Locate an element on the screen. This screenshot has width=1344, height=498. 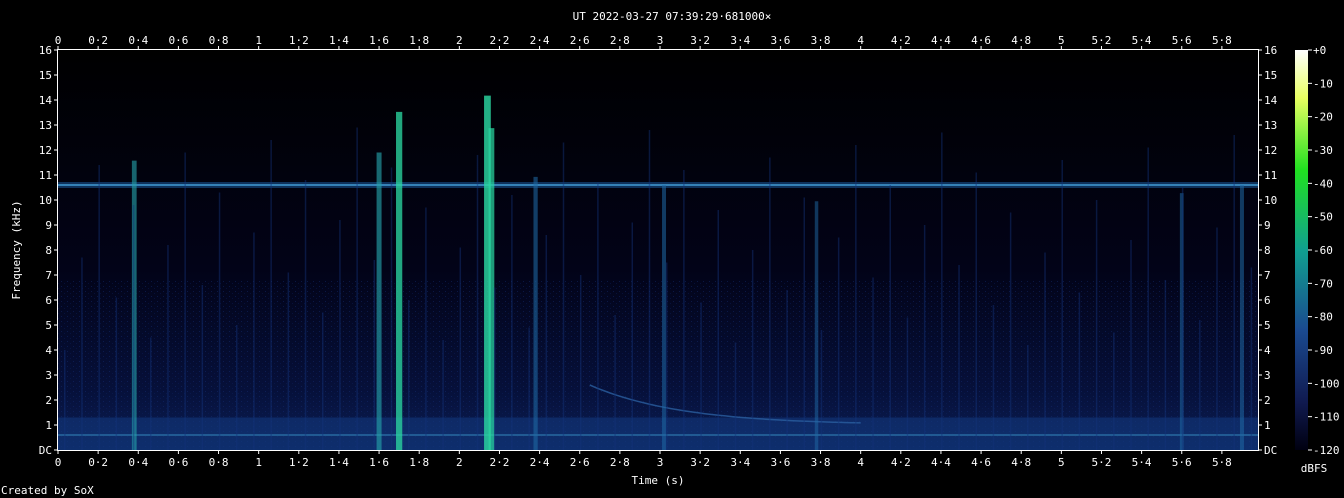
x-tick-label-top: 3·2 is located at coordinates (700, 40).